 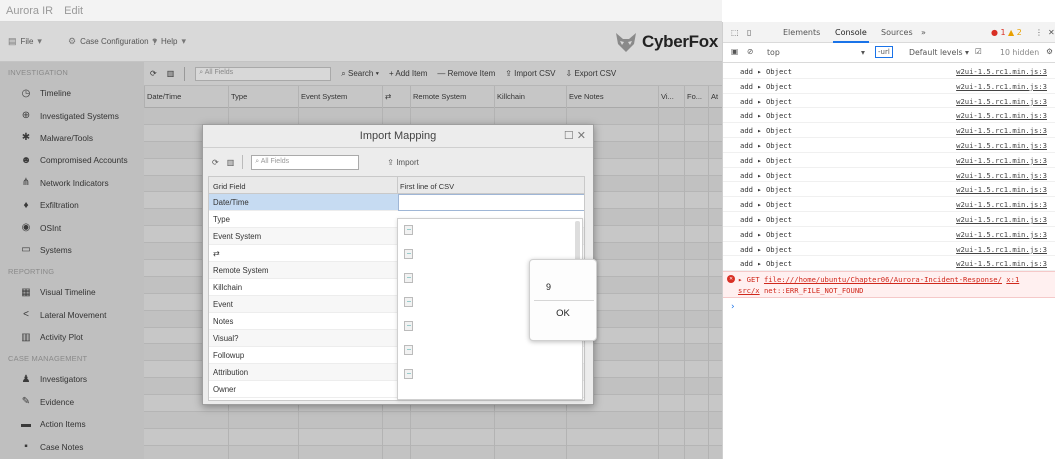 What do you see at coordinates (591, 73) in the screenshot?
I see `export-csv-button: ⇩ Export CSV` at bounding box center [591, 73].